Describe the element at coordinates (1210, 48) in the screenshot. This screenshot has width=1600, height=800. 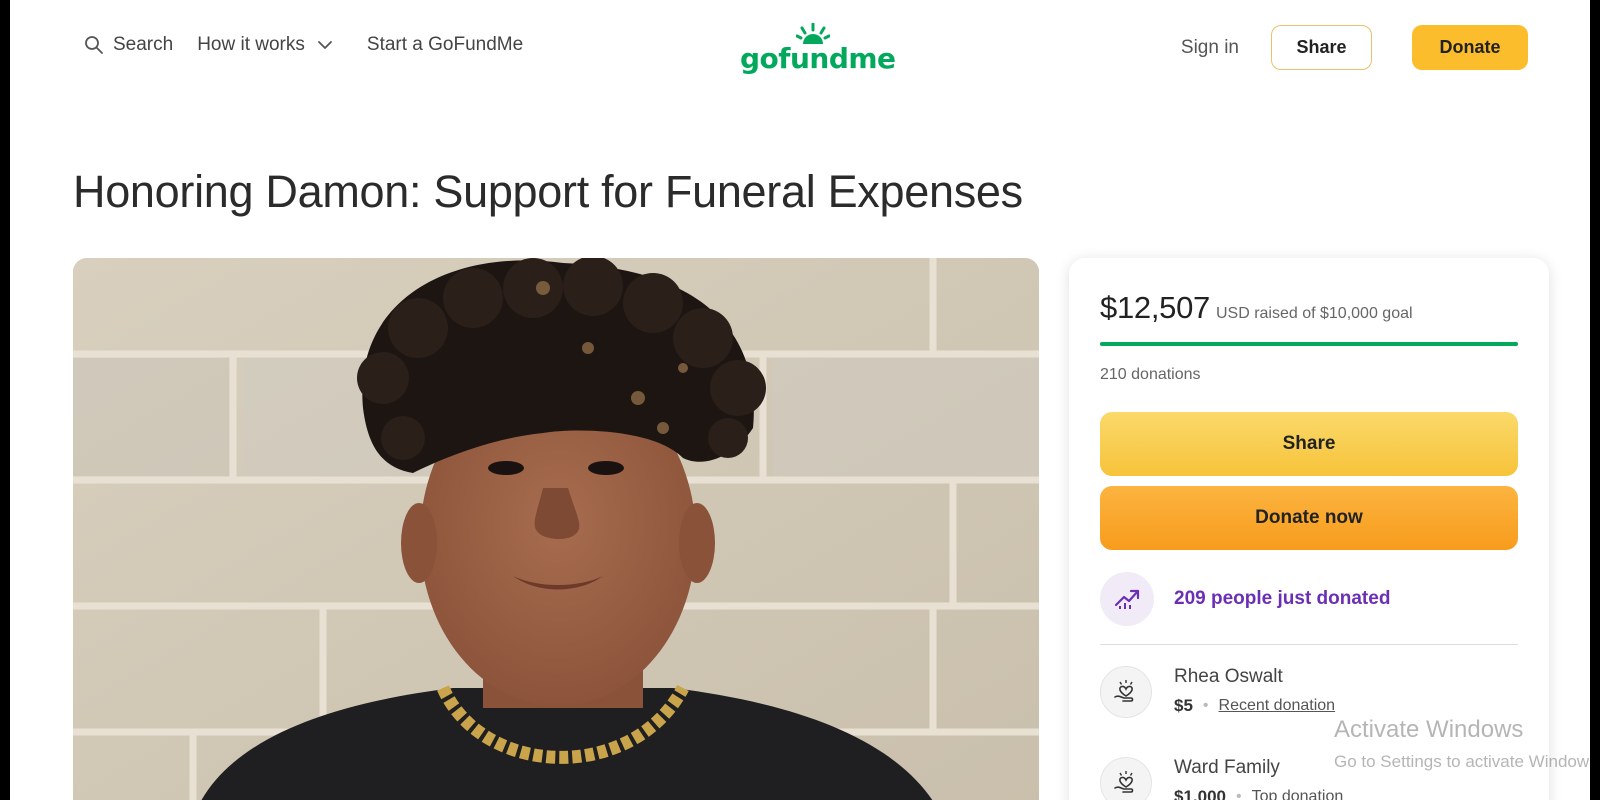
I see `sign-in-link: Sign in` at that location.